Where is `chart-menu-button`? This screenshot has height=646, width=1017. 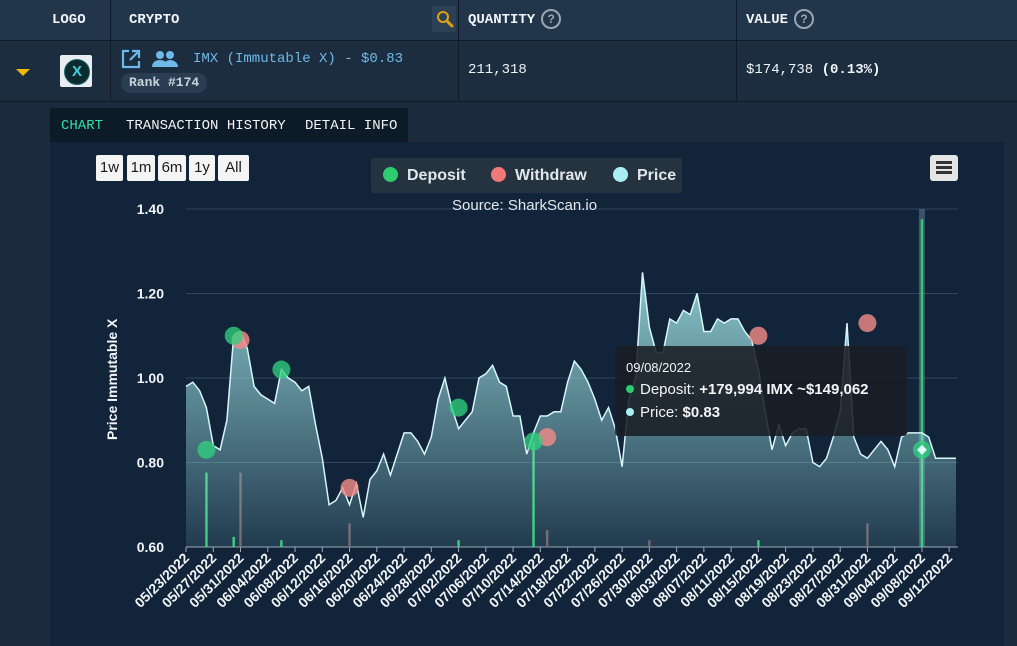
chart-menu-button is located at coordinates (944, 168).